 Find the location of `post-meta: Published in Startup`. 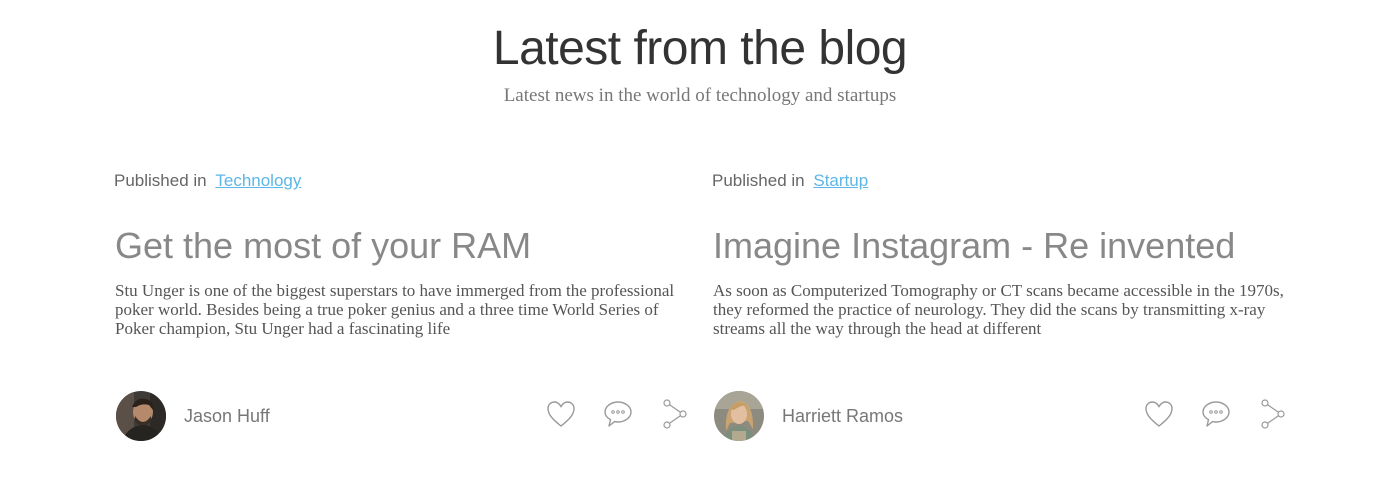

post-meta: Published in Startup is located at coordinates (790, 181).